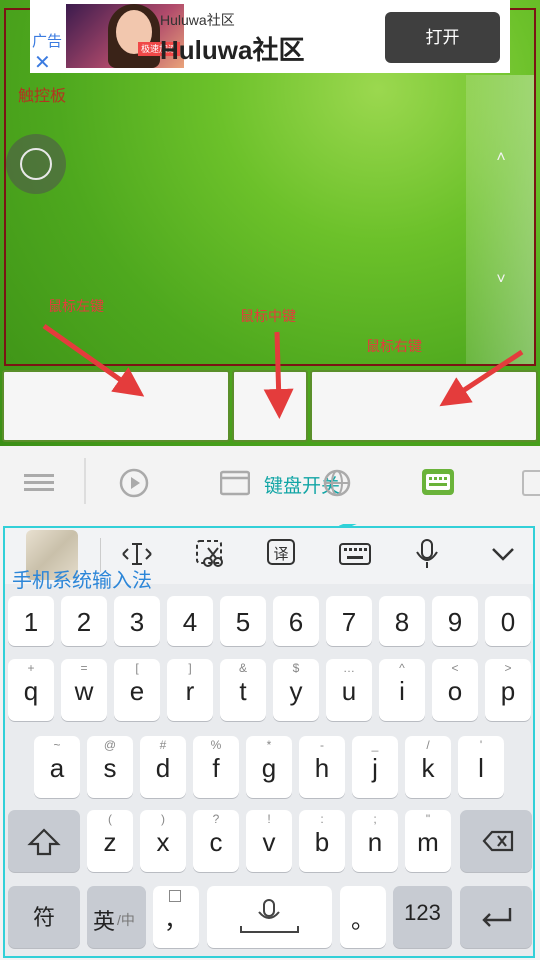 This screenshot has width=540, height=960. Describe the element at coordinates (93, 360) in the screenshot. I see `left-arrow-icon` at that location.